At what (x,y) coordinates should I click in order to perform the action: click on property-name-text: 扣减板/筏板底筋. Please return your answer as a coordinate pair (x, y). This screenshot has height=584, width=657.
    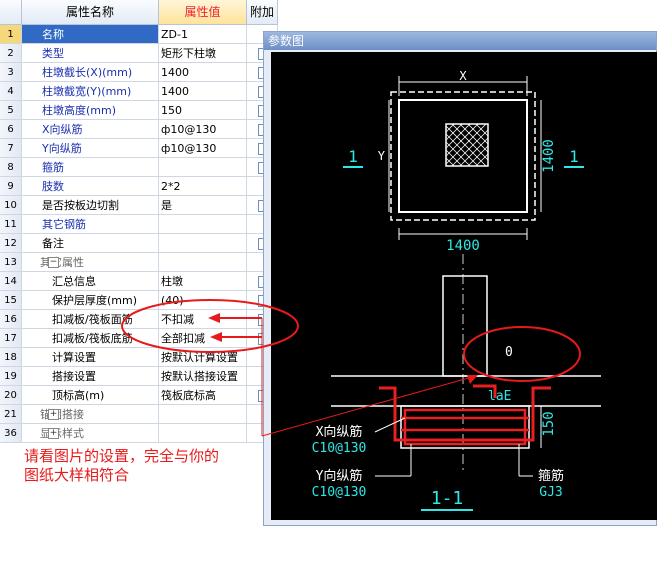
    Looking at the image, I should click on (92, 338).